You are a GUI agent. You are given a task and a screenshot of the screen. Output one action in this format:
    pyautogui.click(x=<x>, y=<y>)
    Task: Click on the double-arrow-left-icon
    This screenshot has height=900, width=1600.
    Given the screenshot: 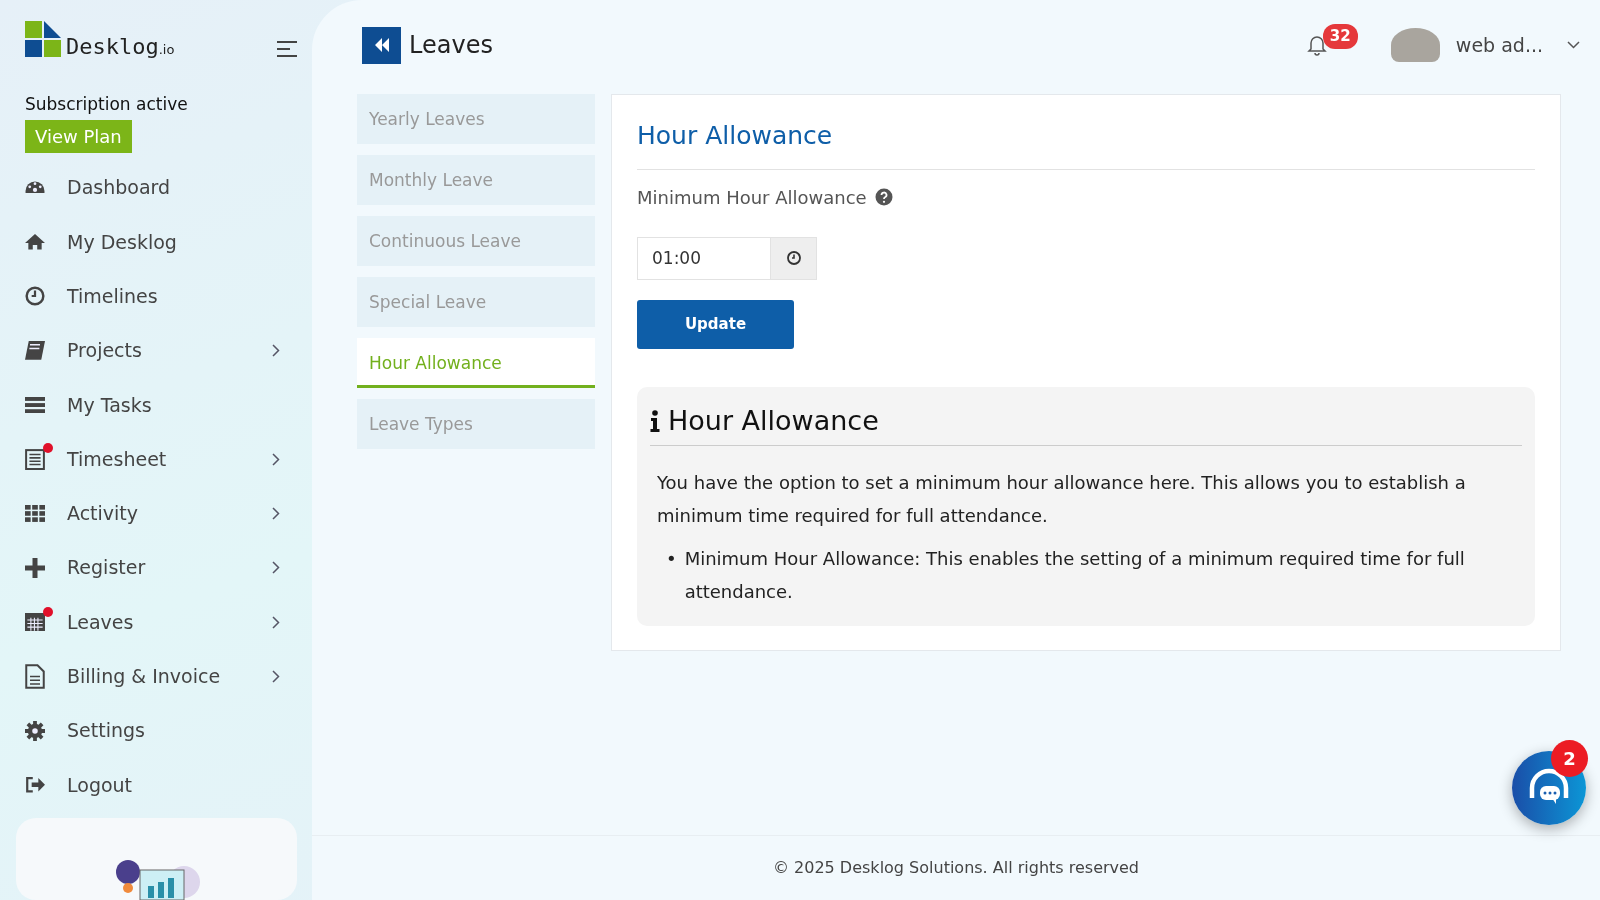 What is the action you would take?
    pyautogui.click(x=381, y=45)
    